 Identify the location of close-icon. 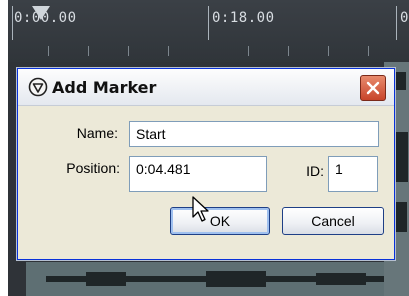
(373, 88).